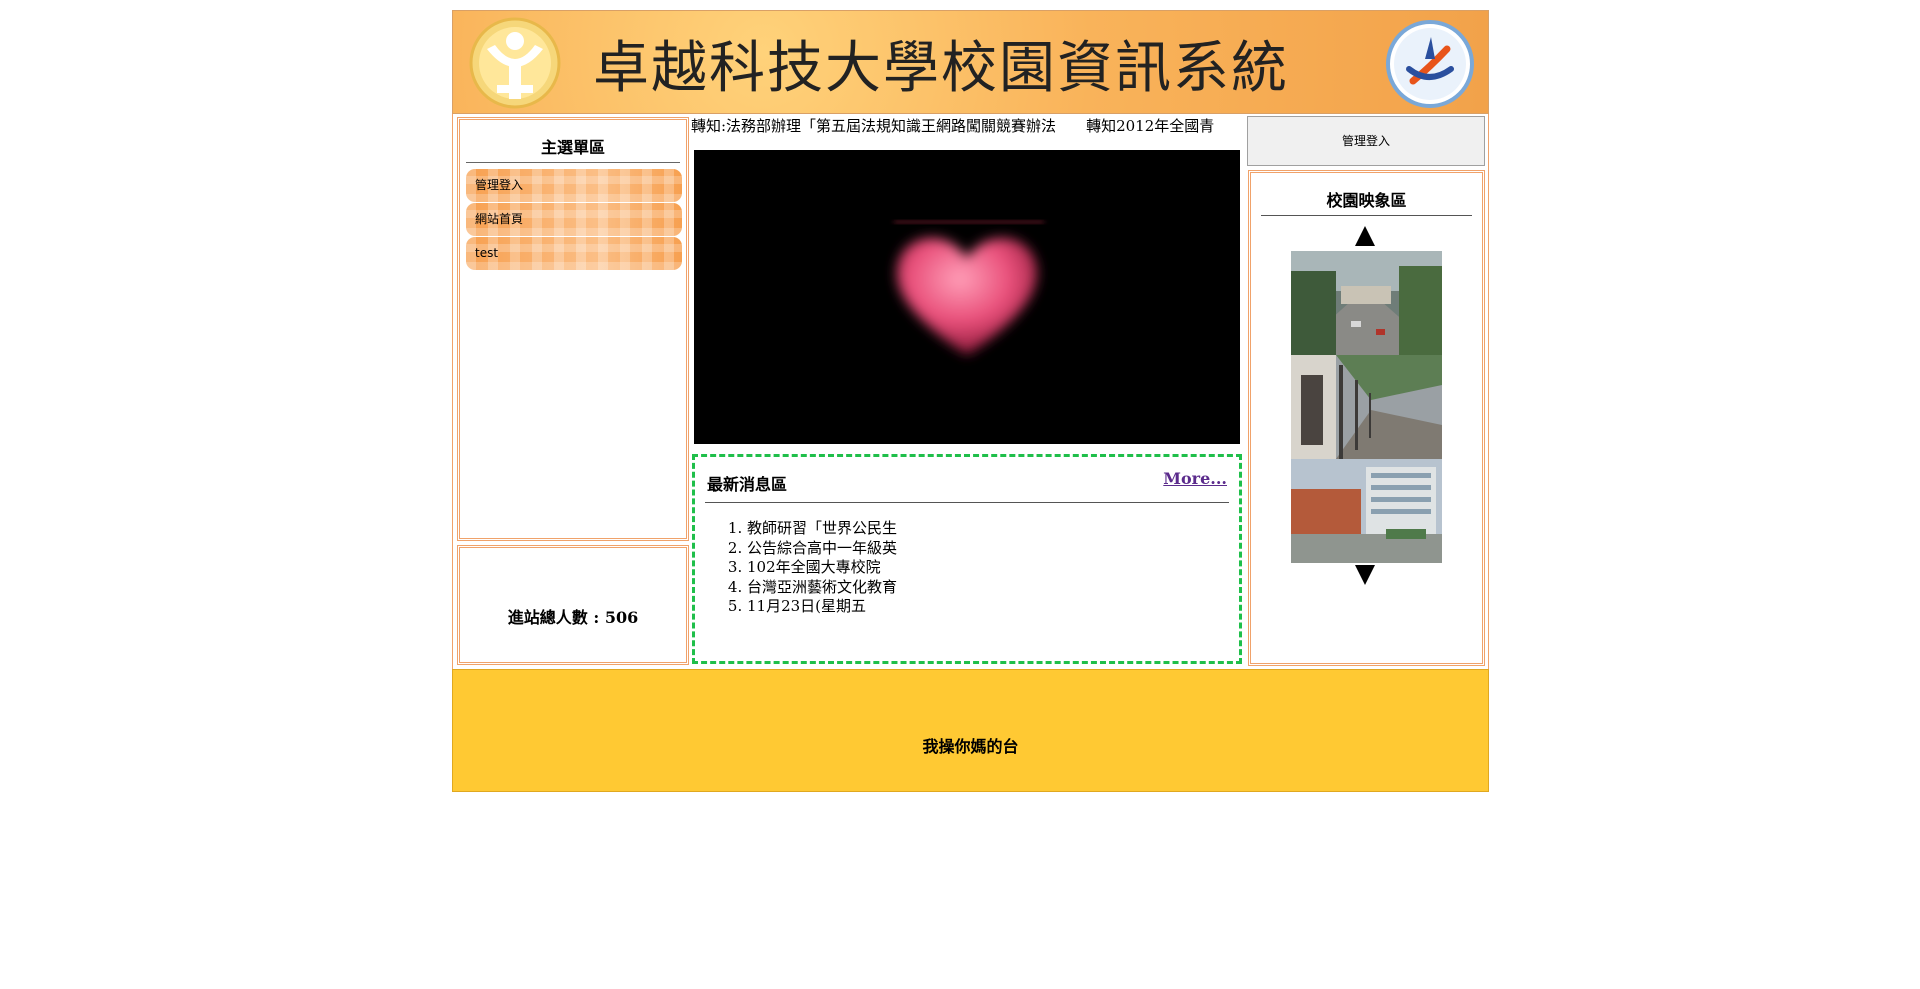 The image size is (1920, 989). Describe the element at coordinates (873, 126) in the screenshot. I see `marquee-item: 轉知:法務部辦理「第五屆法規知識王網路闖關競賽辦法` at that location.